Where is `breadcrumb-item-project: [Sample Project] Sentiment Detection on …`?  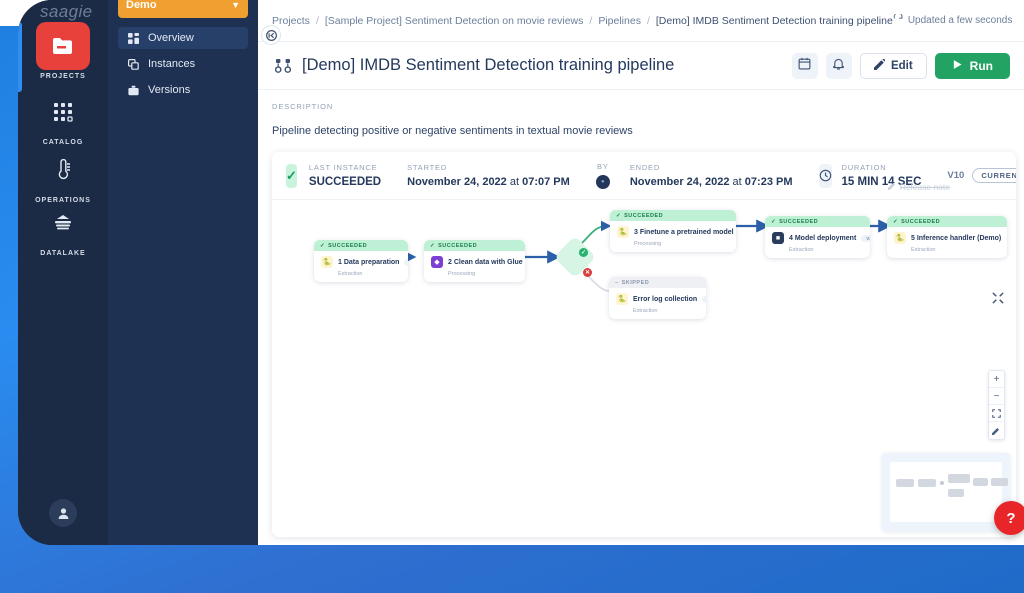 breadcrumb-item-project: [Sample Project] Sentiment Detection on … is located at coordinates (454, 21).